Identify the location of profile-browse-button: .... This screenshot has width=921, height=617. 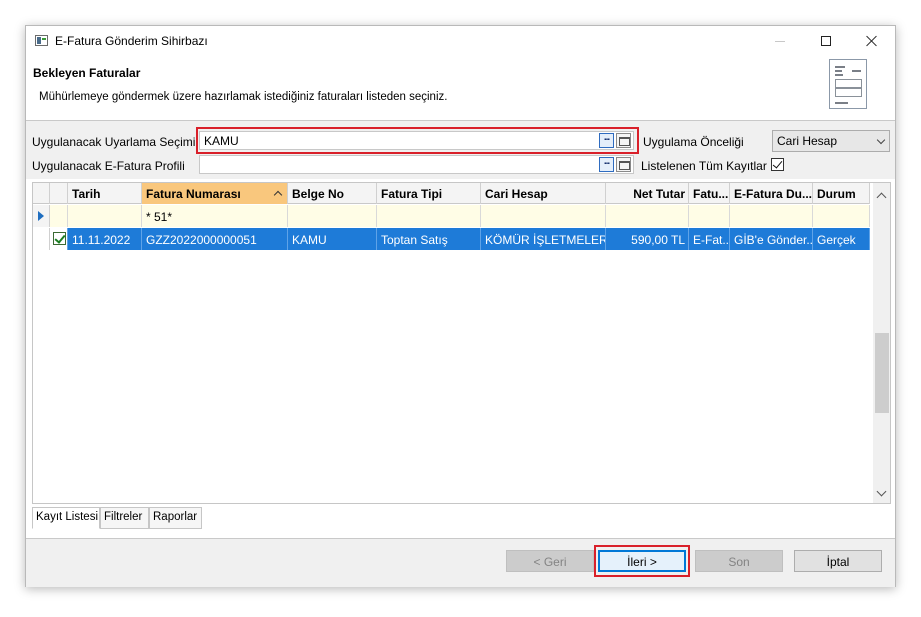
(606, 164).